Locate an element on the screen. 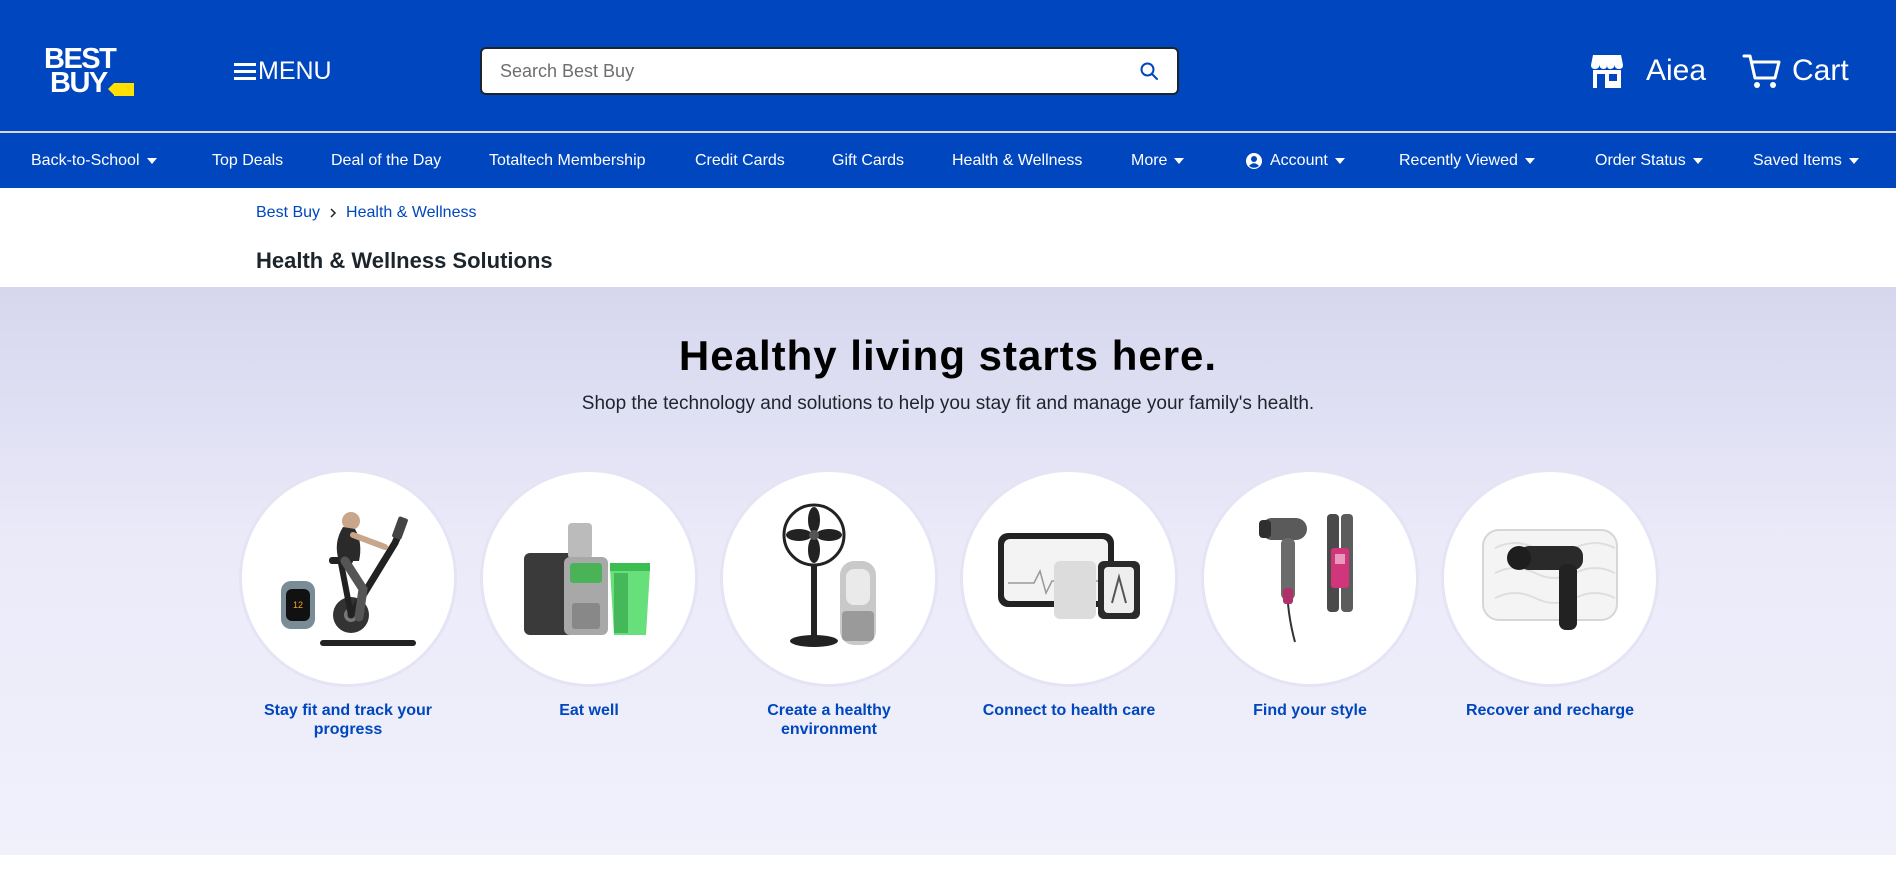  category-image-circle: 12 is located at coordinates (348, 578).